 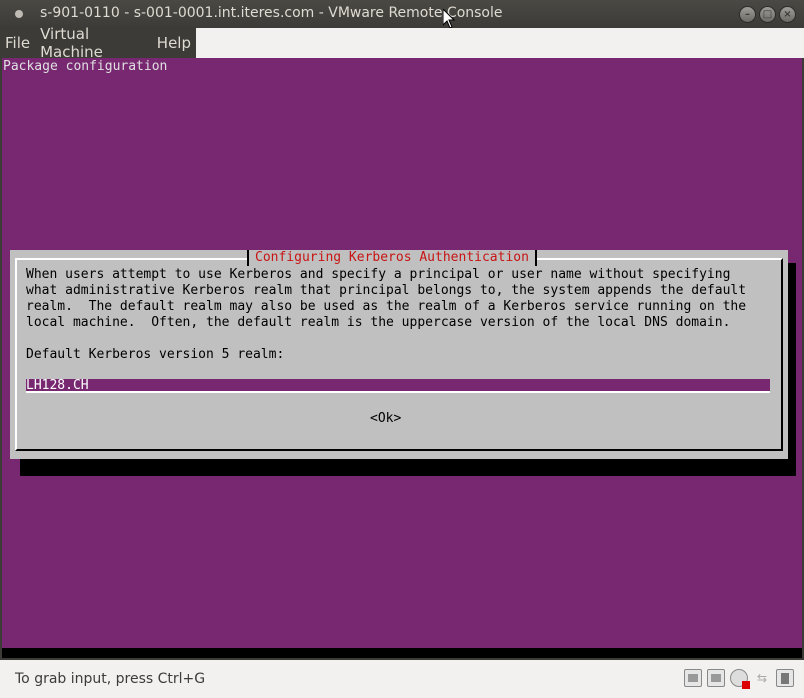 I want to click on menu-bar: File Virtual Machine Help, so click(x=98, y=43).